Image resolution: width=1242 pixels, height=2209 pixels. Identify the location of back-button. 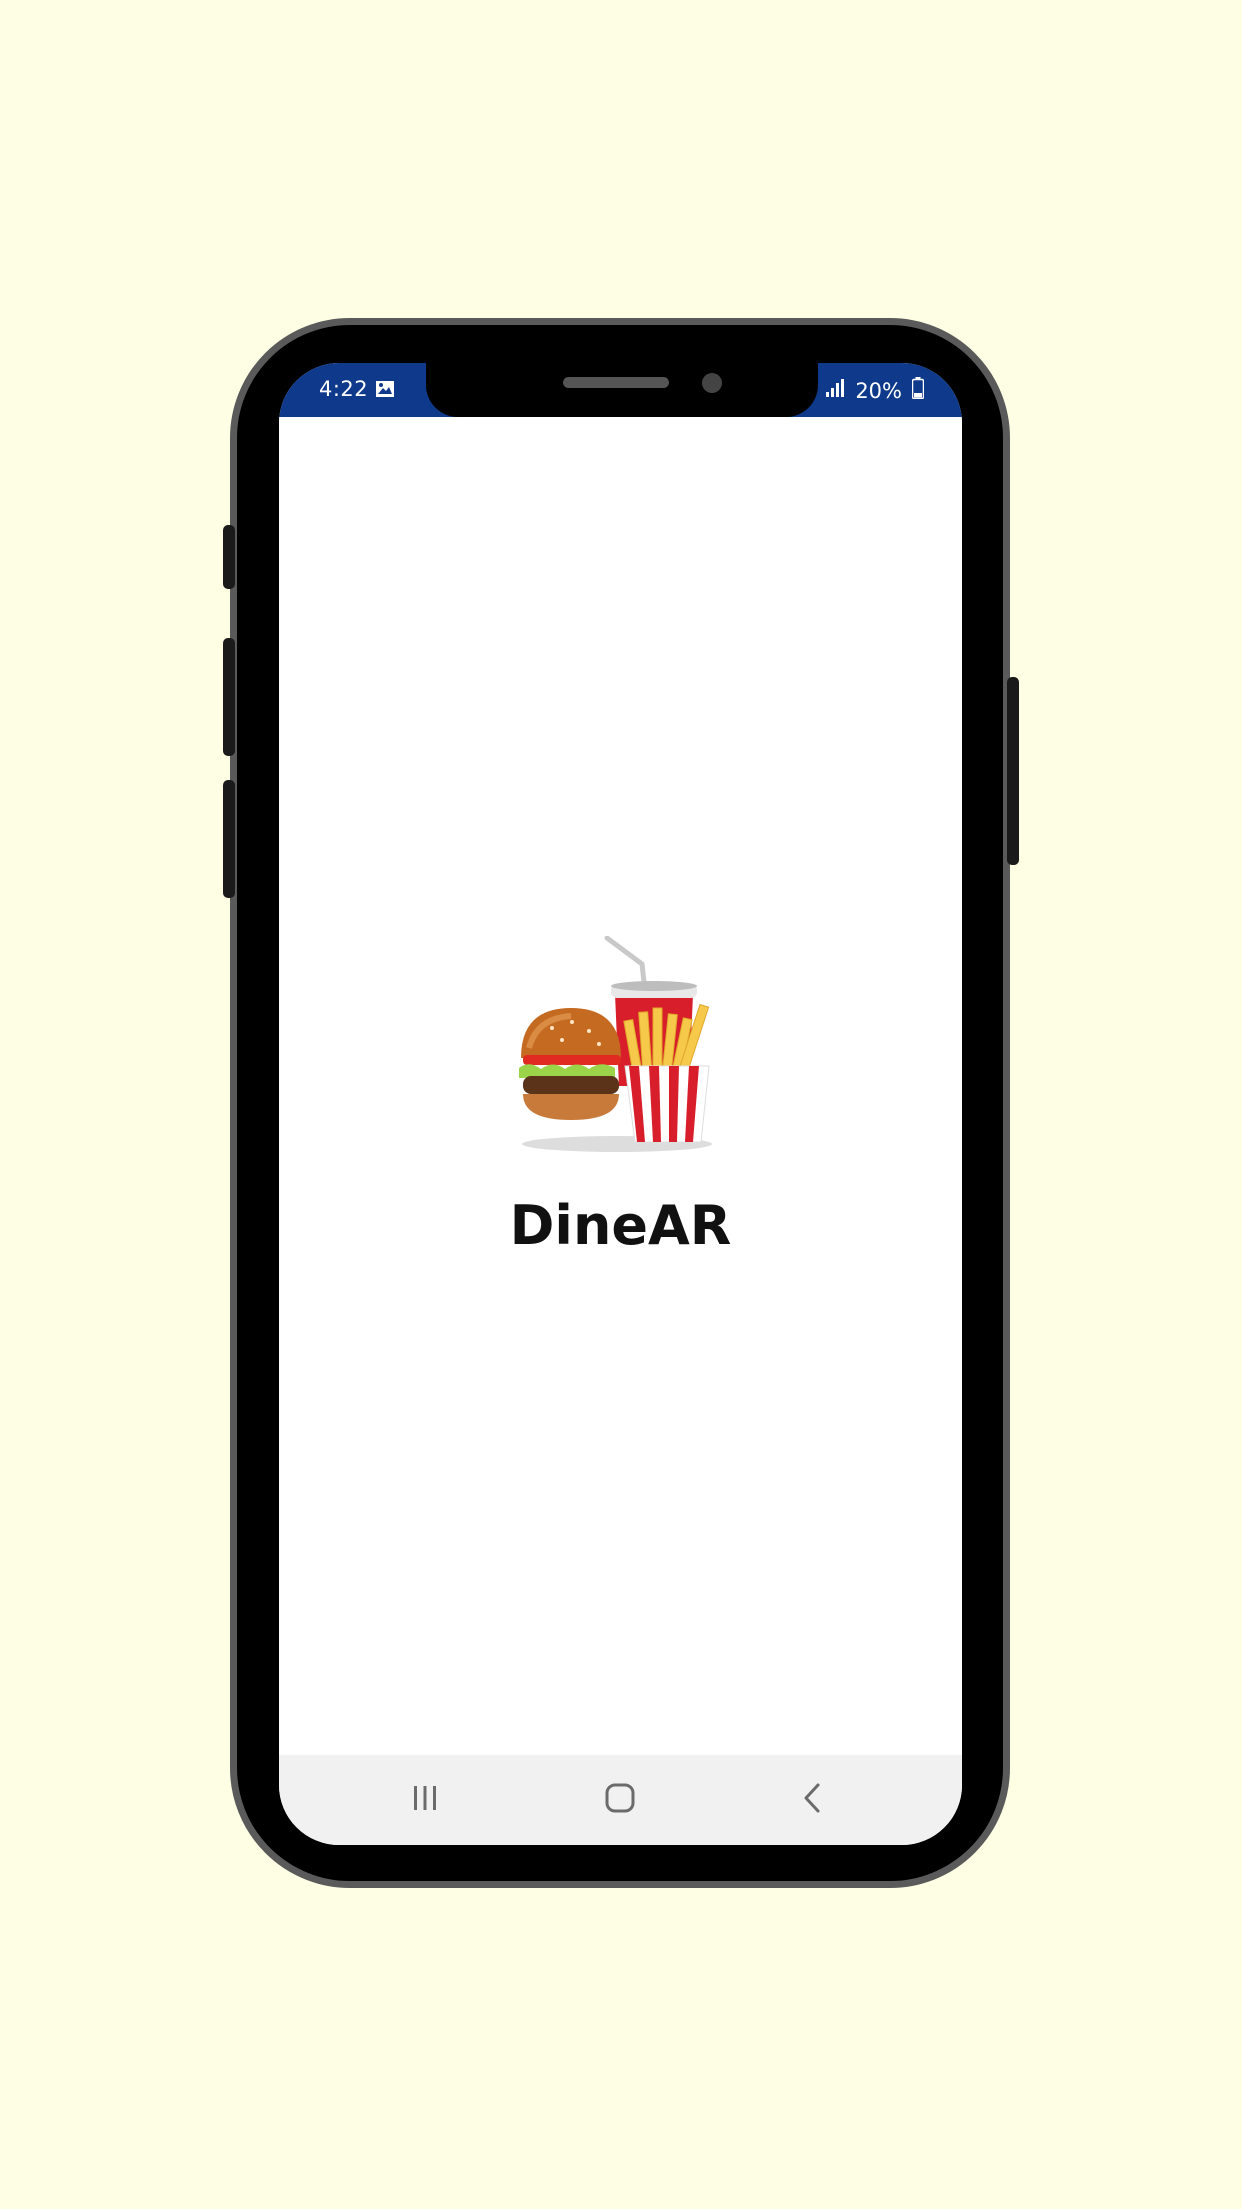
(812, 1800).